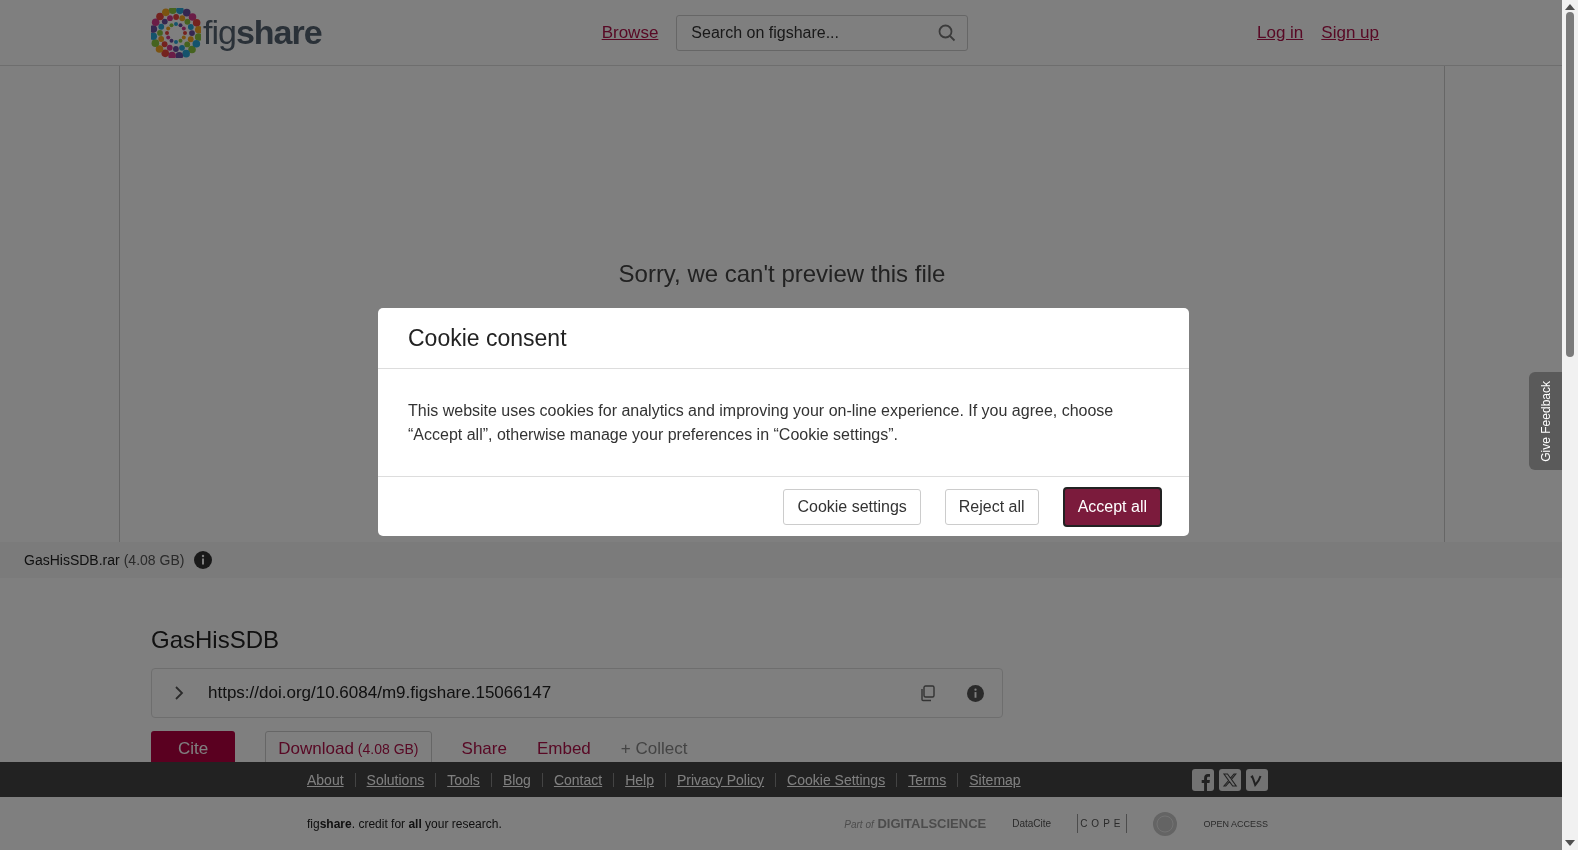 The width and height of the screenshot is (1578, 850). Describe the element at coordinates (325, 779) in the screenshot. I see `footer-link: About` at that location.